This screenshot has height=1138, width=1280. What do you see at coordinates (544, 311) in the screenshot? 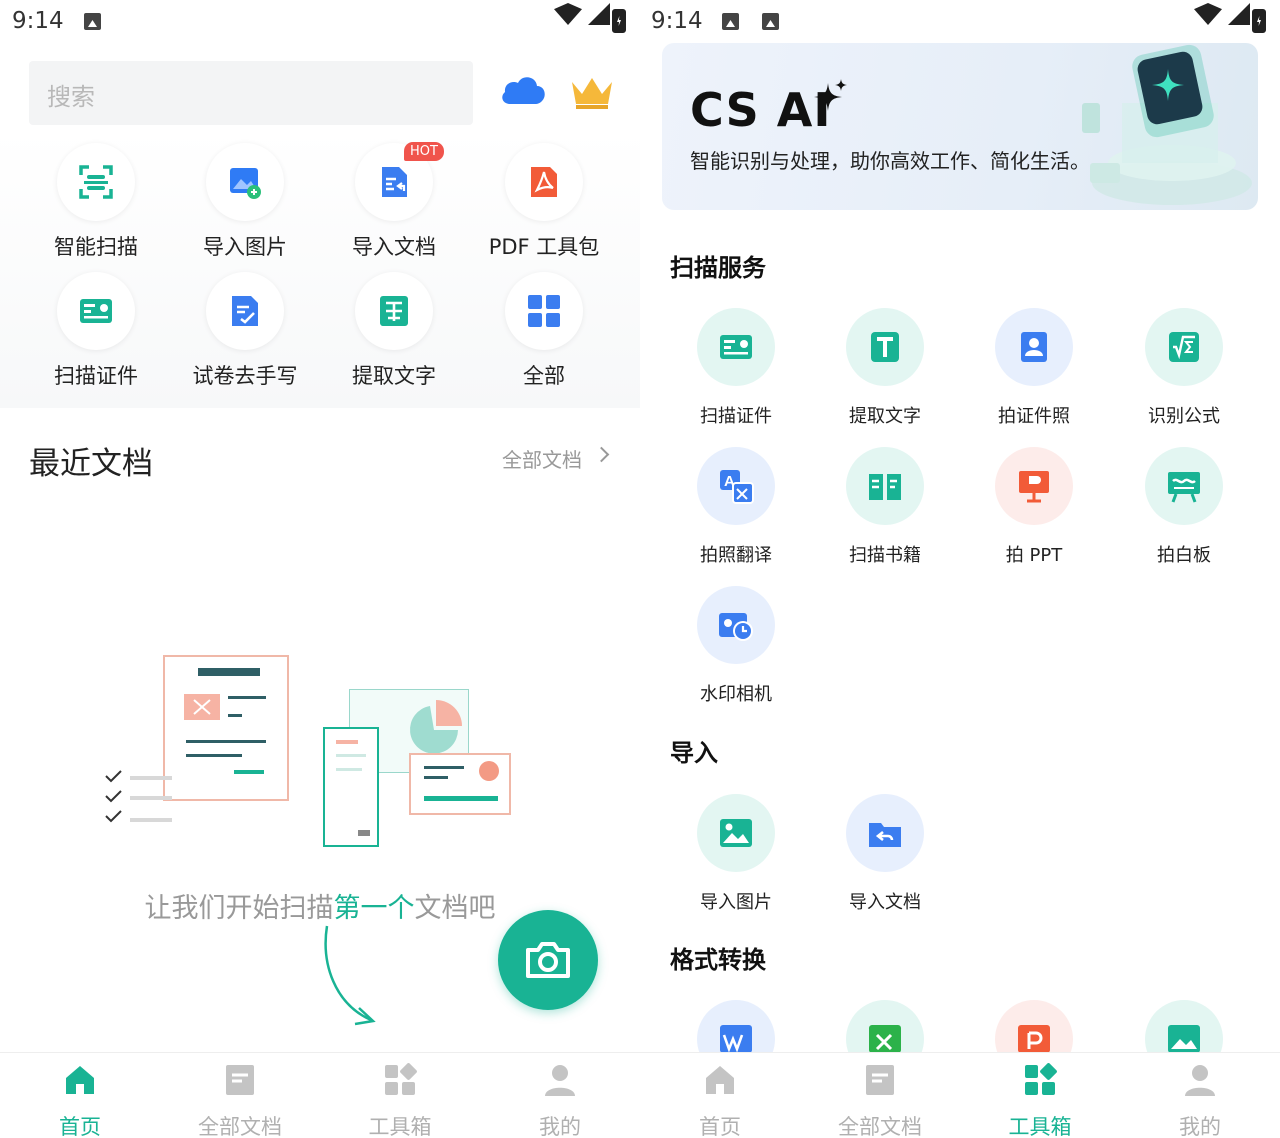
I see `all-tools-icon` at bounding box center [544, 311].